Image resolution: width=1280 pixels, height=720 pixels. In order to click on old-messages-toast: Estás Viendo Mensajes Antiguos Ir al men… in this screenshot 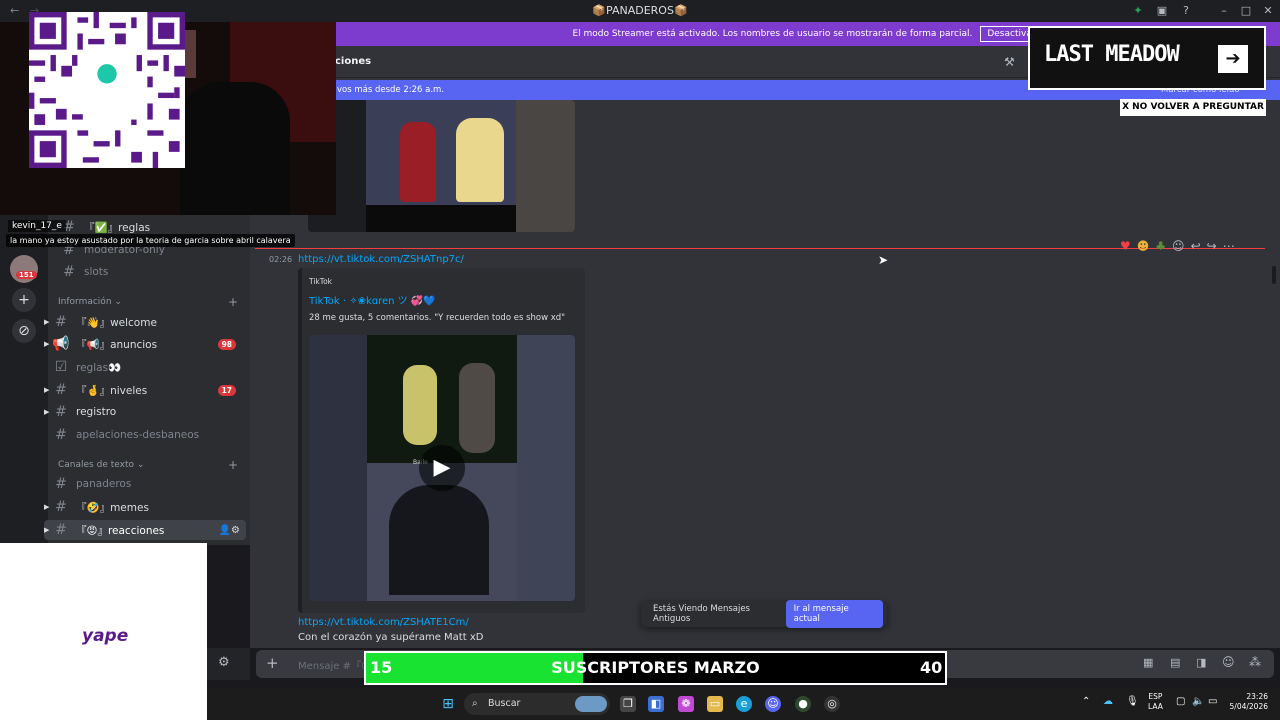, I will do `click(764, 614)`.